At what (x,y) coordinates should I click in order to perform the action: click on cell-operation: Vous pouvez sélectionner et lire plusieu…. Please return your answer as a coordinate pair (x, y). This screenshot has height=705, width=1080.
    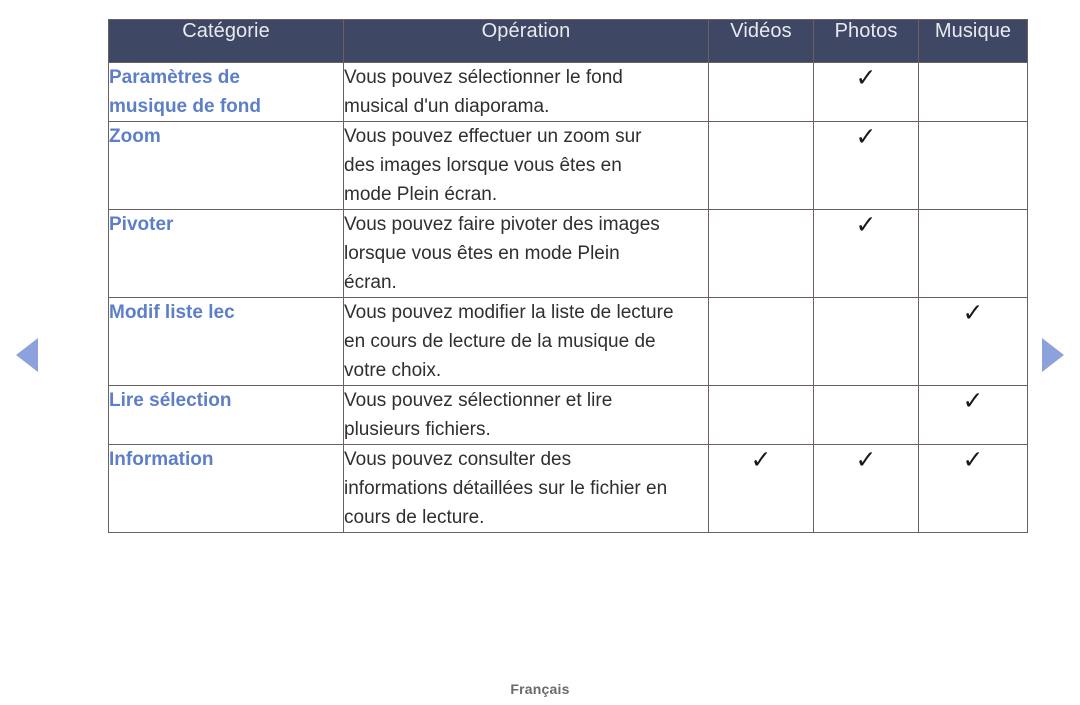
    Looking at the image, I should click on (526, 415).